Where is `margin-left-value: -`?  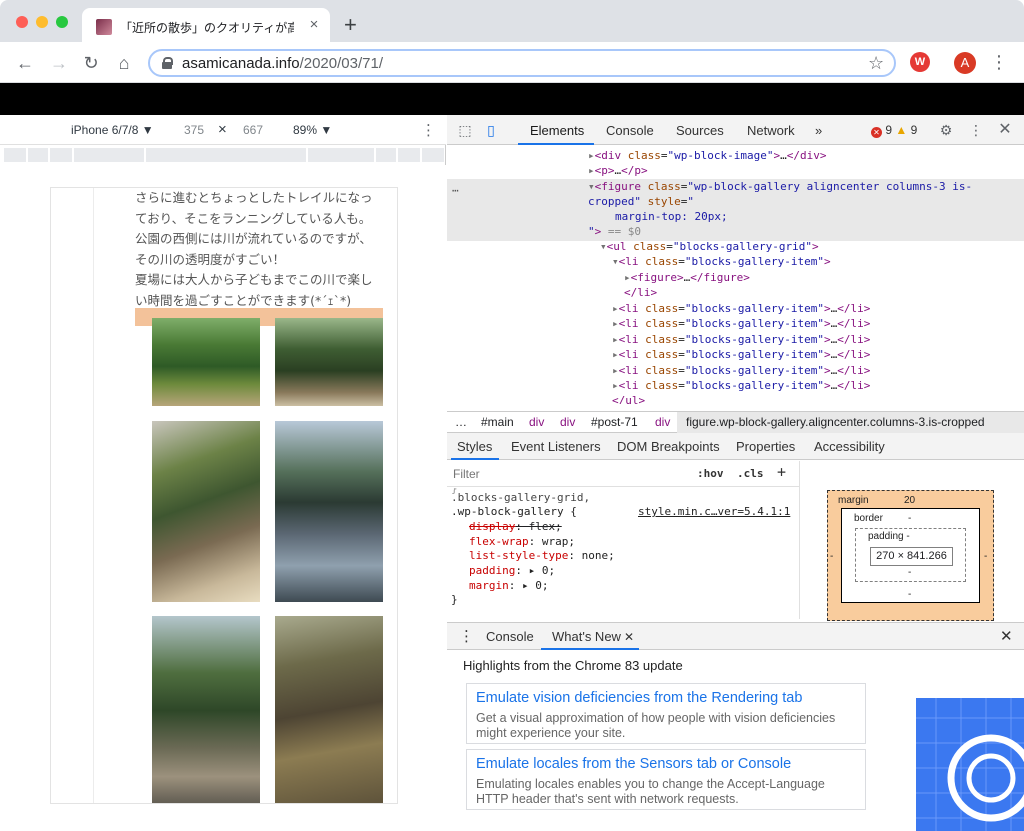
margin-left-value: - is located at coordinates (831, 556).